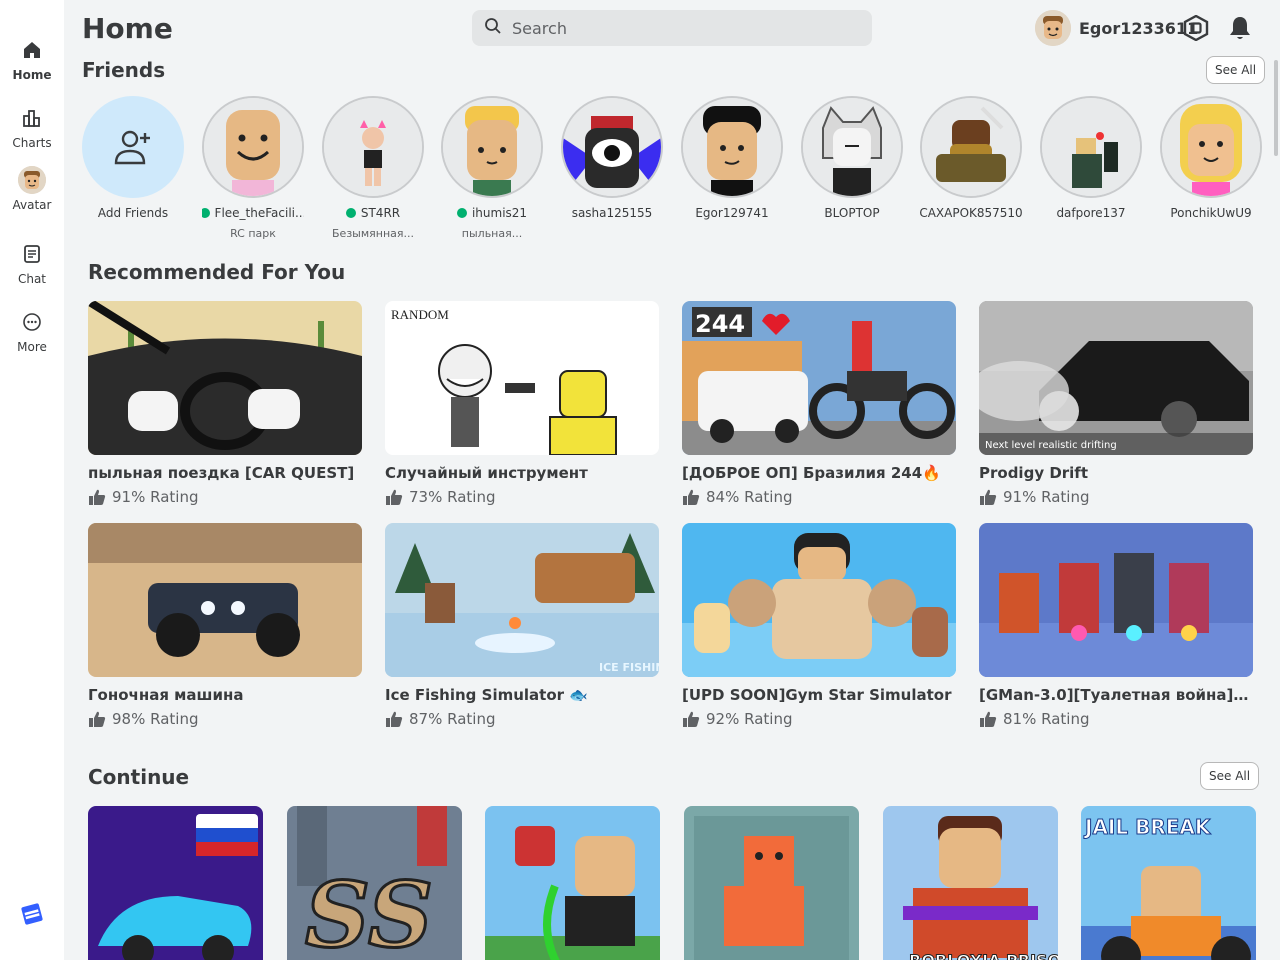 The height and width of the screenshot is (960, 1280). I want to click on game-rating: 73% Rating, so click(452, 497).